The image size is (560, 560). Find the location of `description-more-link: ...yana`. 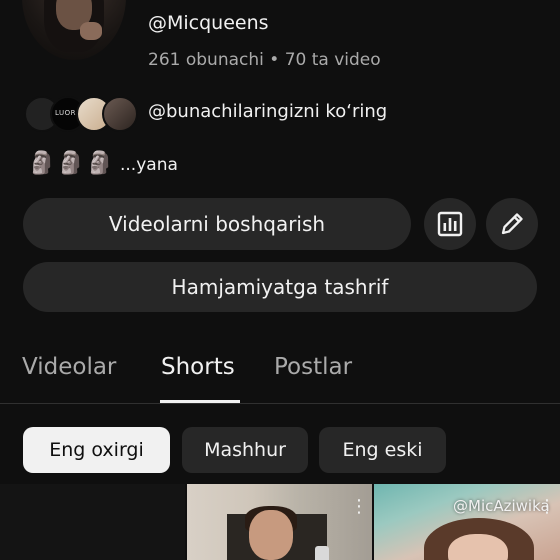

description-more-link: ...yana is located at coordinates (149, 165).